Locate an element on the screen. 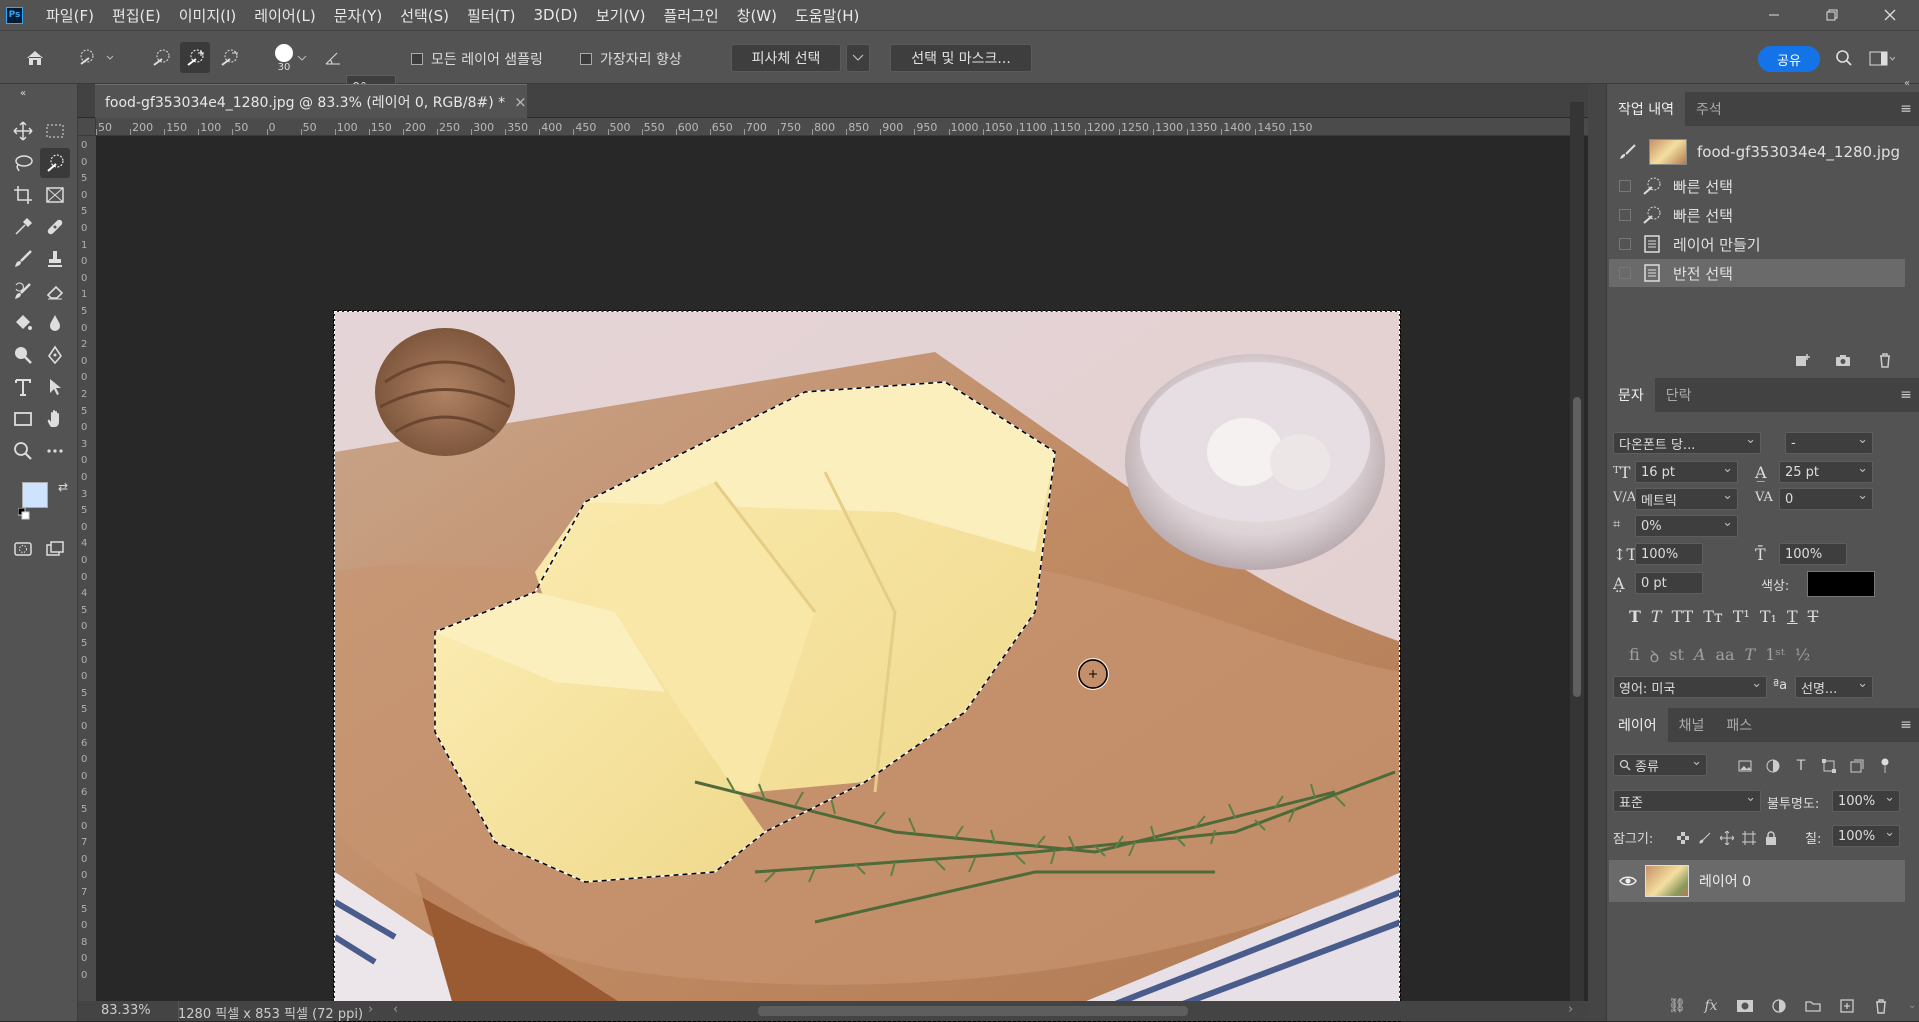  history-step: 레이어 만들기 is located at coordinates (1757, 244).